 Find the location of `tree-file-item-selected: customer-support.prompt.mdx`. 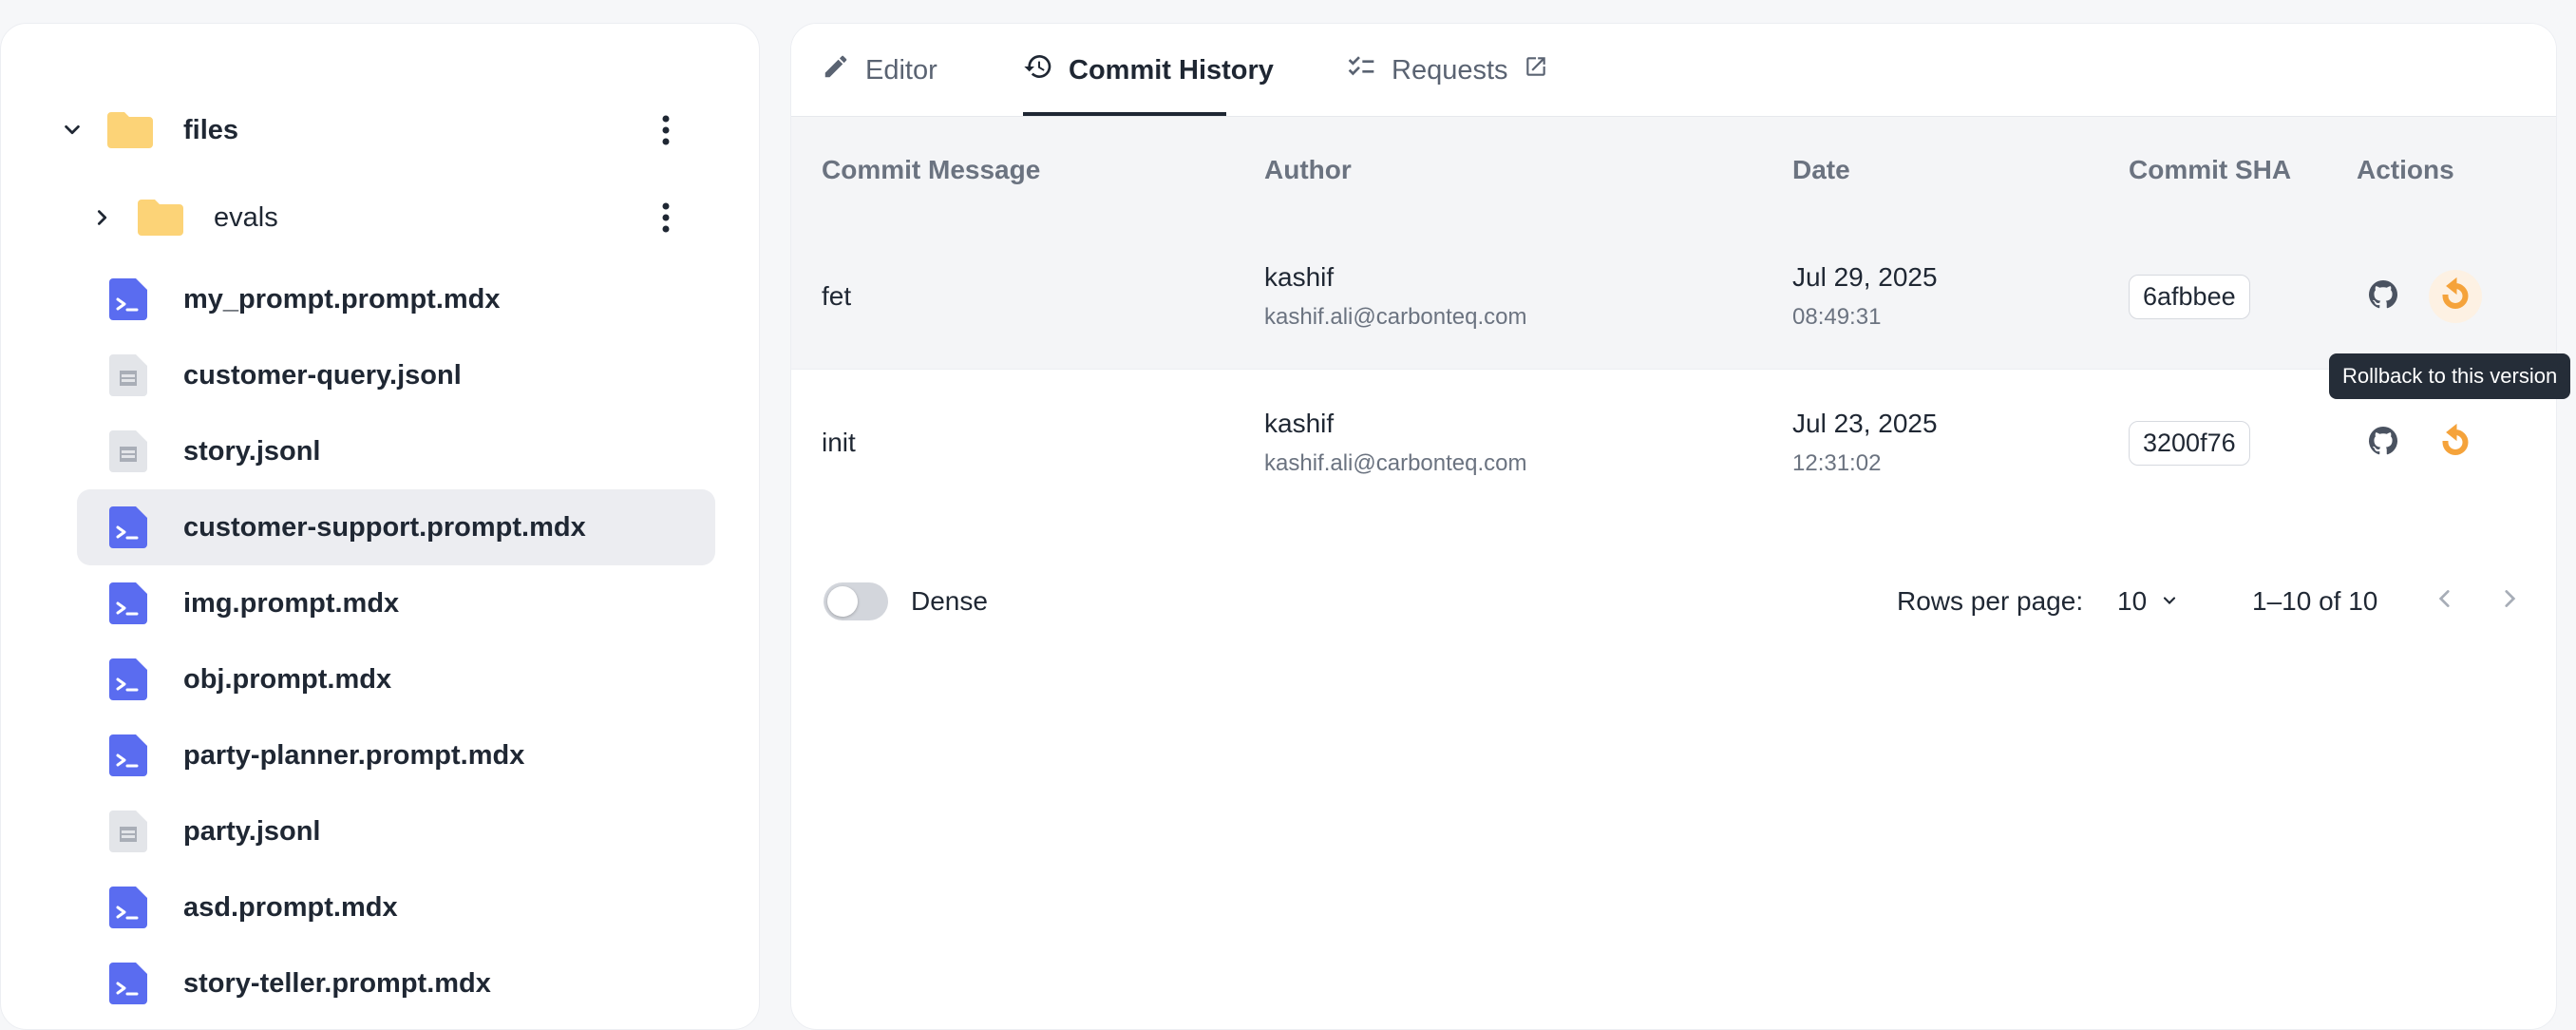

tree-file-item-selected: customer-support.prompt.mdx is located at coordinates (396, 527).